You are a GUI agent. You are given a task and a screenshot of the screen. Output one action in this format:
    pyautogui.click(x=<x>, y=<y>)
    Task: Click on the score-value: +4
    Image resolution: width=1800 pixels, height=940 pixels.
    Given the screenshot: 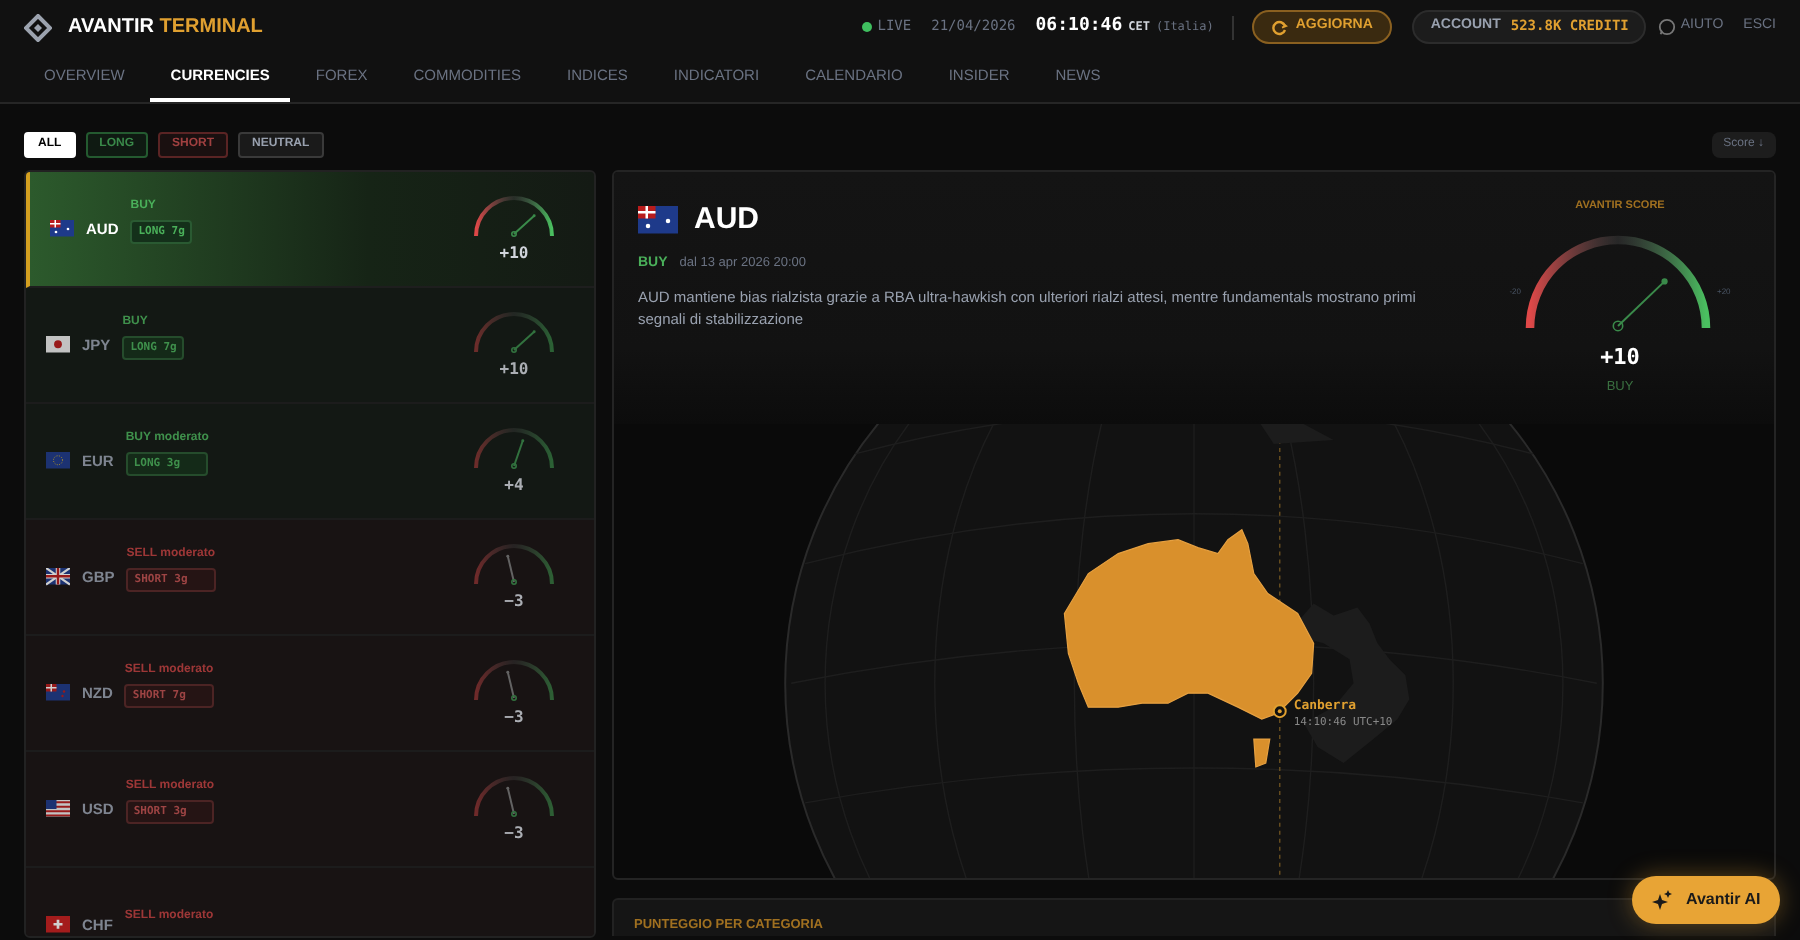 What is the action you would take?
    pyautogui.click(x=514, y=485)
    